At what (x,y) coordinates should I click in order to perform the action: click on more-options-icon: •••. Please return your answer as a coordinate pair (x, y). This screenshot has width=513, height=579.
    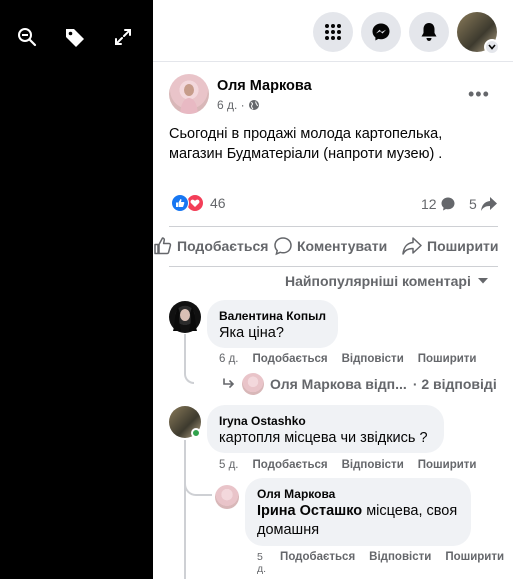
    Looking at the image, I should click on (479, 94).